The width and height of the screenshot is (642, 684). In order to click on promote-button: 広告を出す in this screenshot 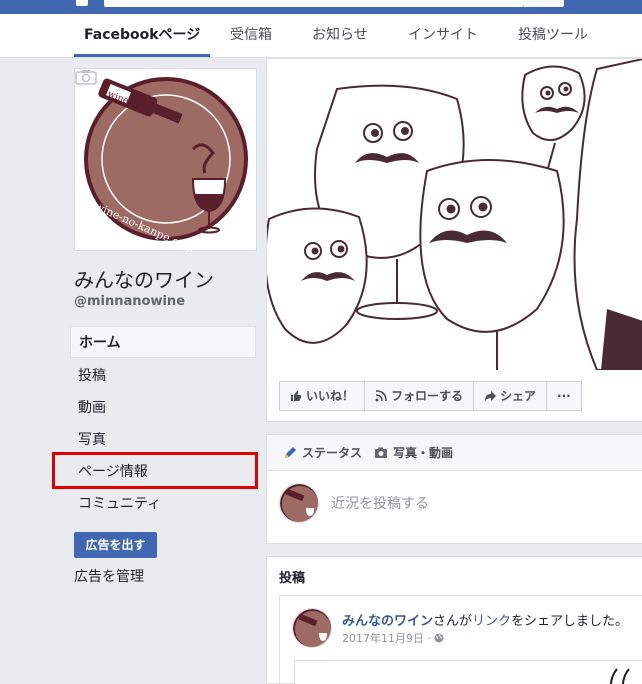, I will do `click(115, 545)`.